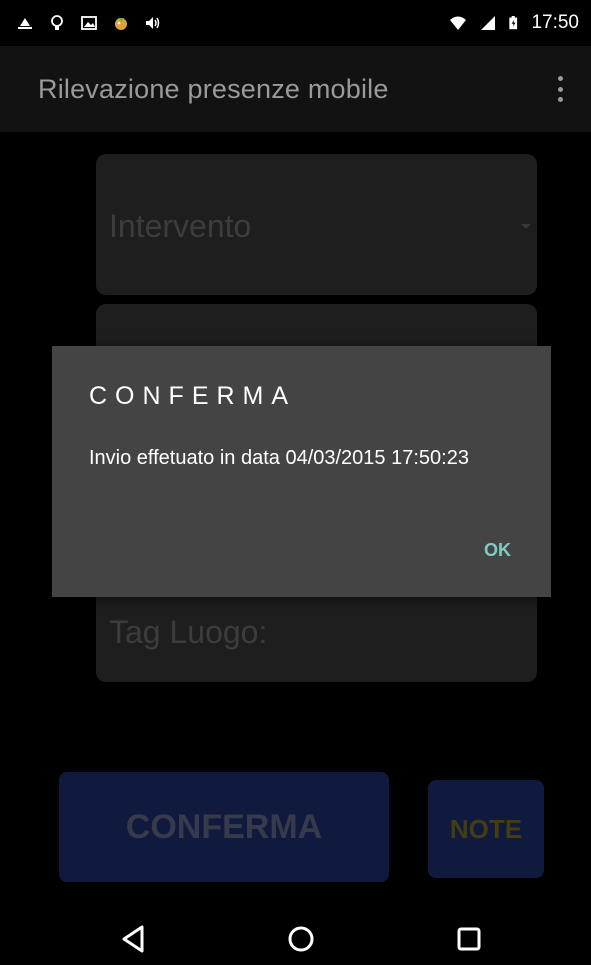 This screenshot has height=965, width=591. What do you see at coordinates (555, 22) in the screenshot?
I see `status-time: 17:50` at bounding box center [555, 22].